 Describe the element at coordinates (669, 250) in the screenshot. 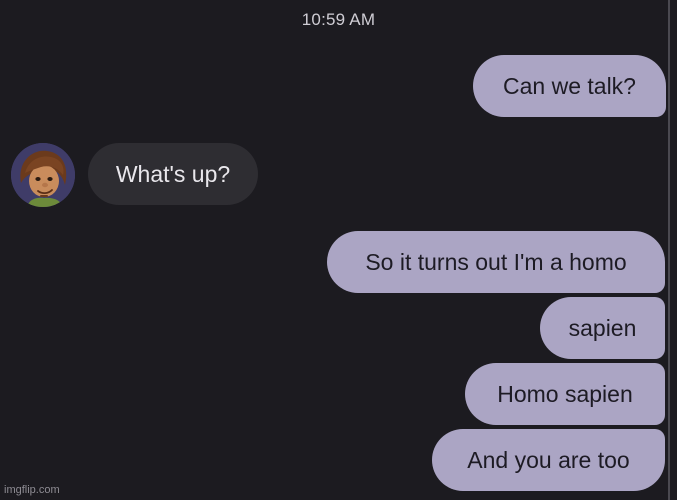

I see `scrollbar` at that location.